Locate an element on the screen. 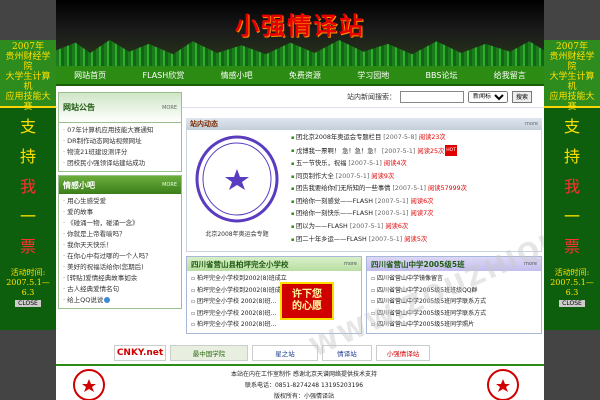  footer-seal-icon is located at coordinates (89, 384).